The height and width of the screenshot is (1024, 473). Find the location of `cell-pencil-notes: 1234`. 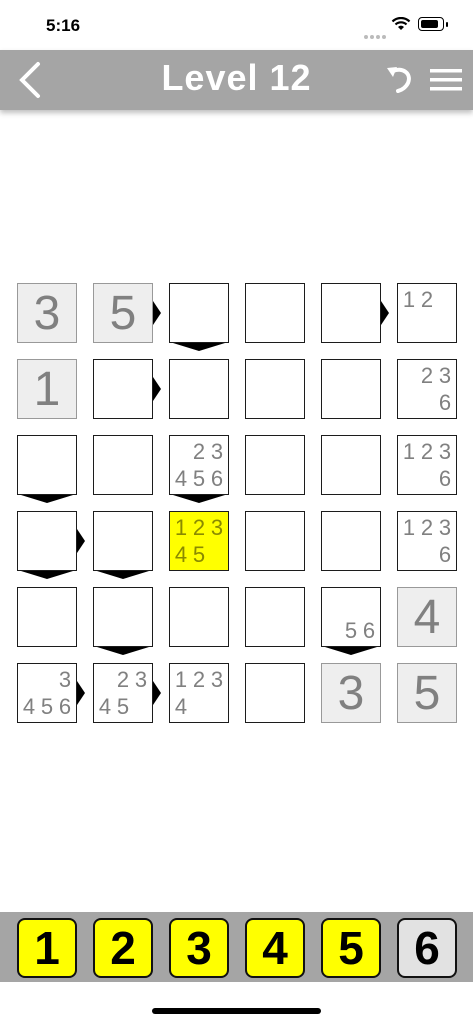

cell-pencil-notes: 1234 is located at coordinates (199, 693).